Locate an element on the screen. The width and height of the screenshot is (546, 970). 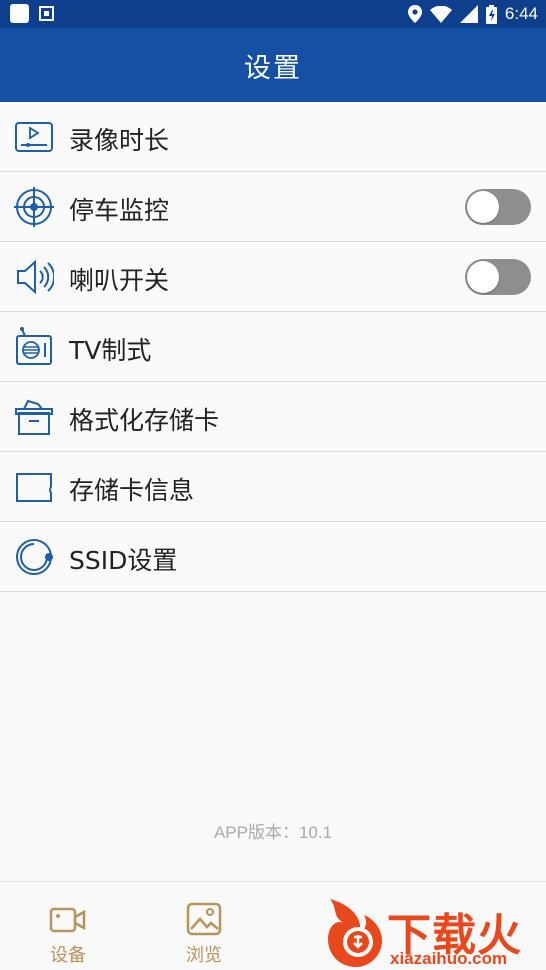
setting-label: 格式化存储卡 is located at coordinates (144, 420).